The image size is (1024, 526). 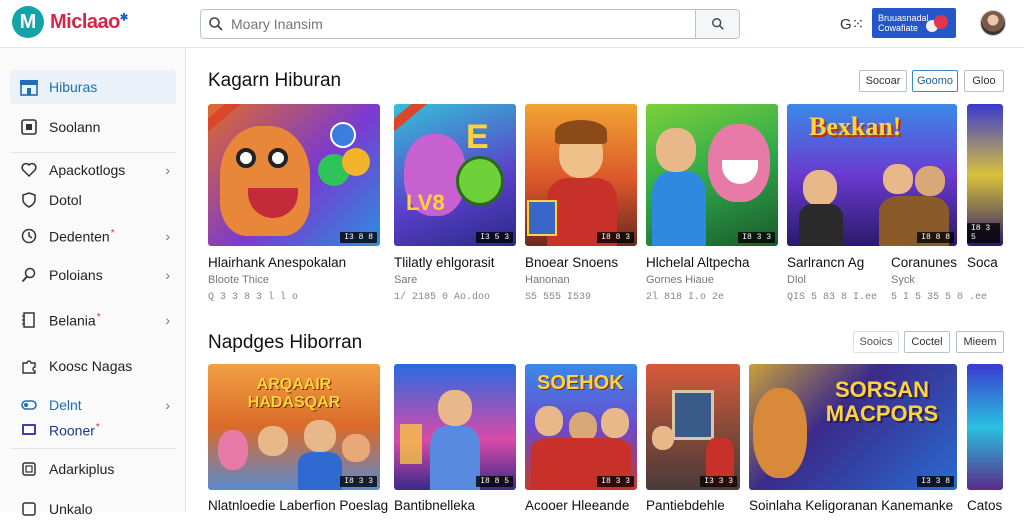 I want to click on sidebar-item-poloians: Poloians ›, so click(x=93, y=275).